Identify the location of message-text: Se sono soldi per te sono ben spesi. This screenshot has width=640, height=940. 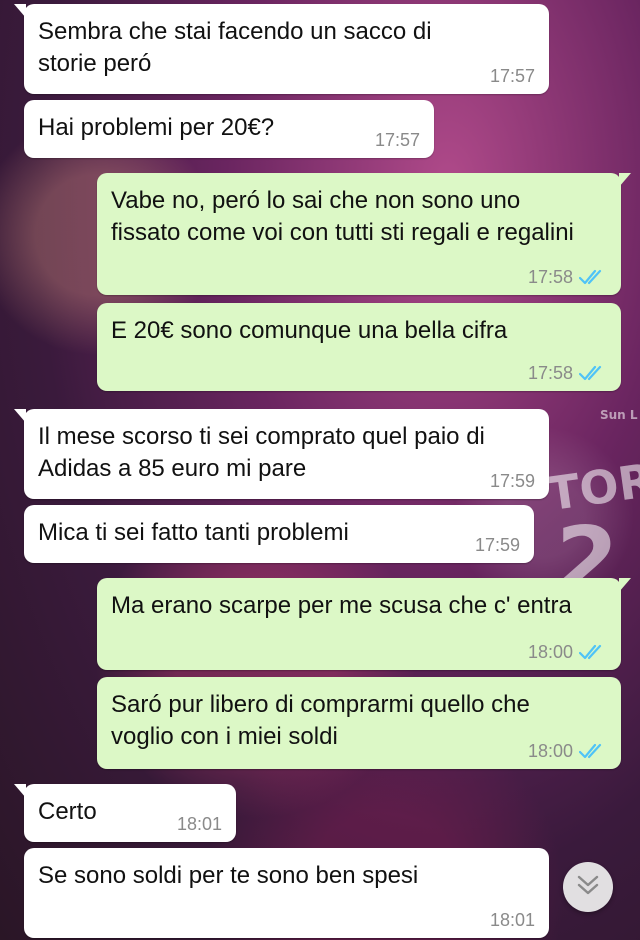
(228, 875).